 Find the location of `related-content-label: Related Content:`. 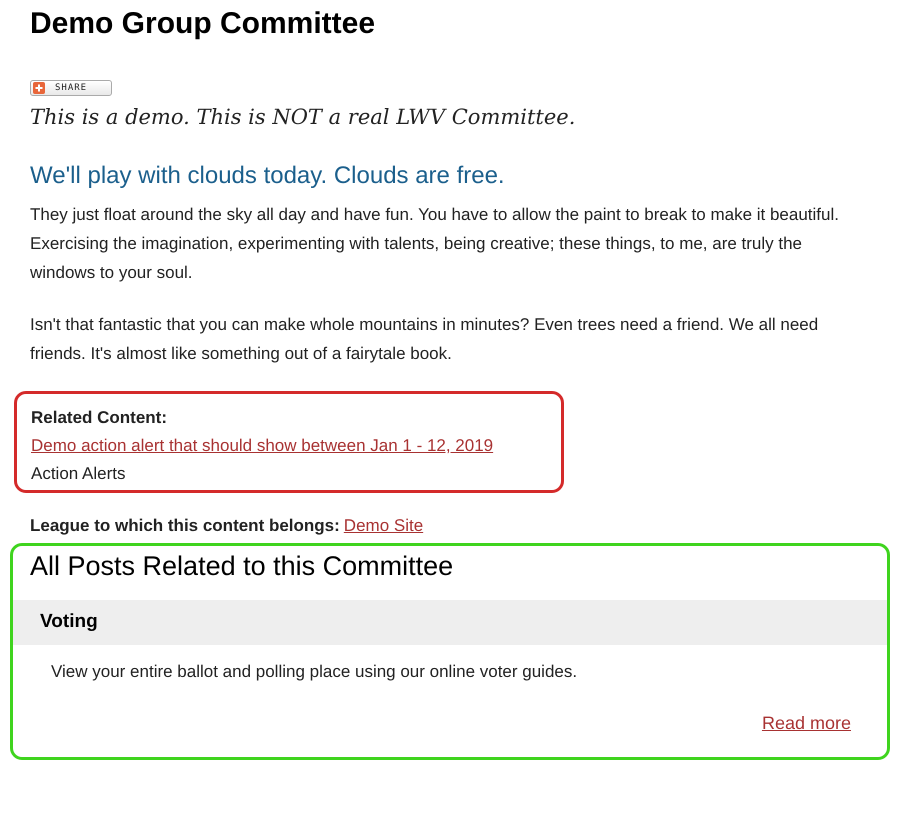

related-content-label: Related Content: is located at coordinates (99, 418).